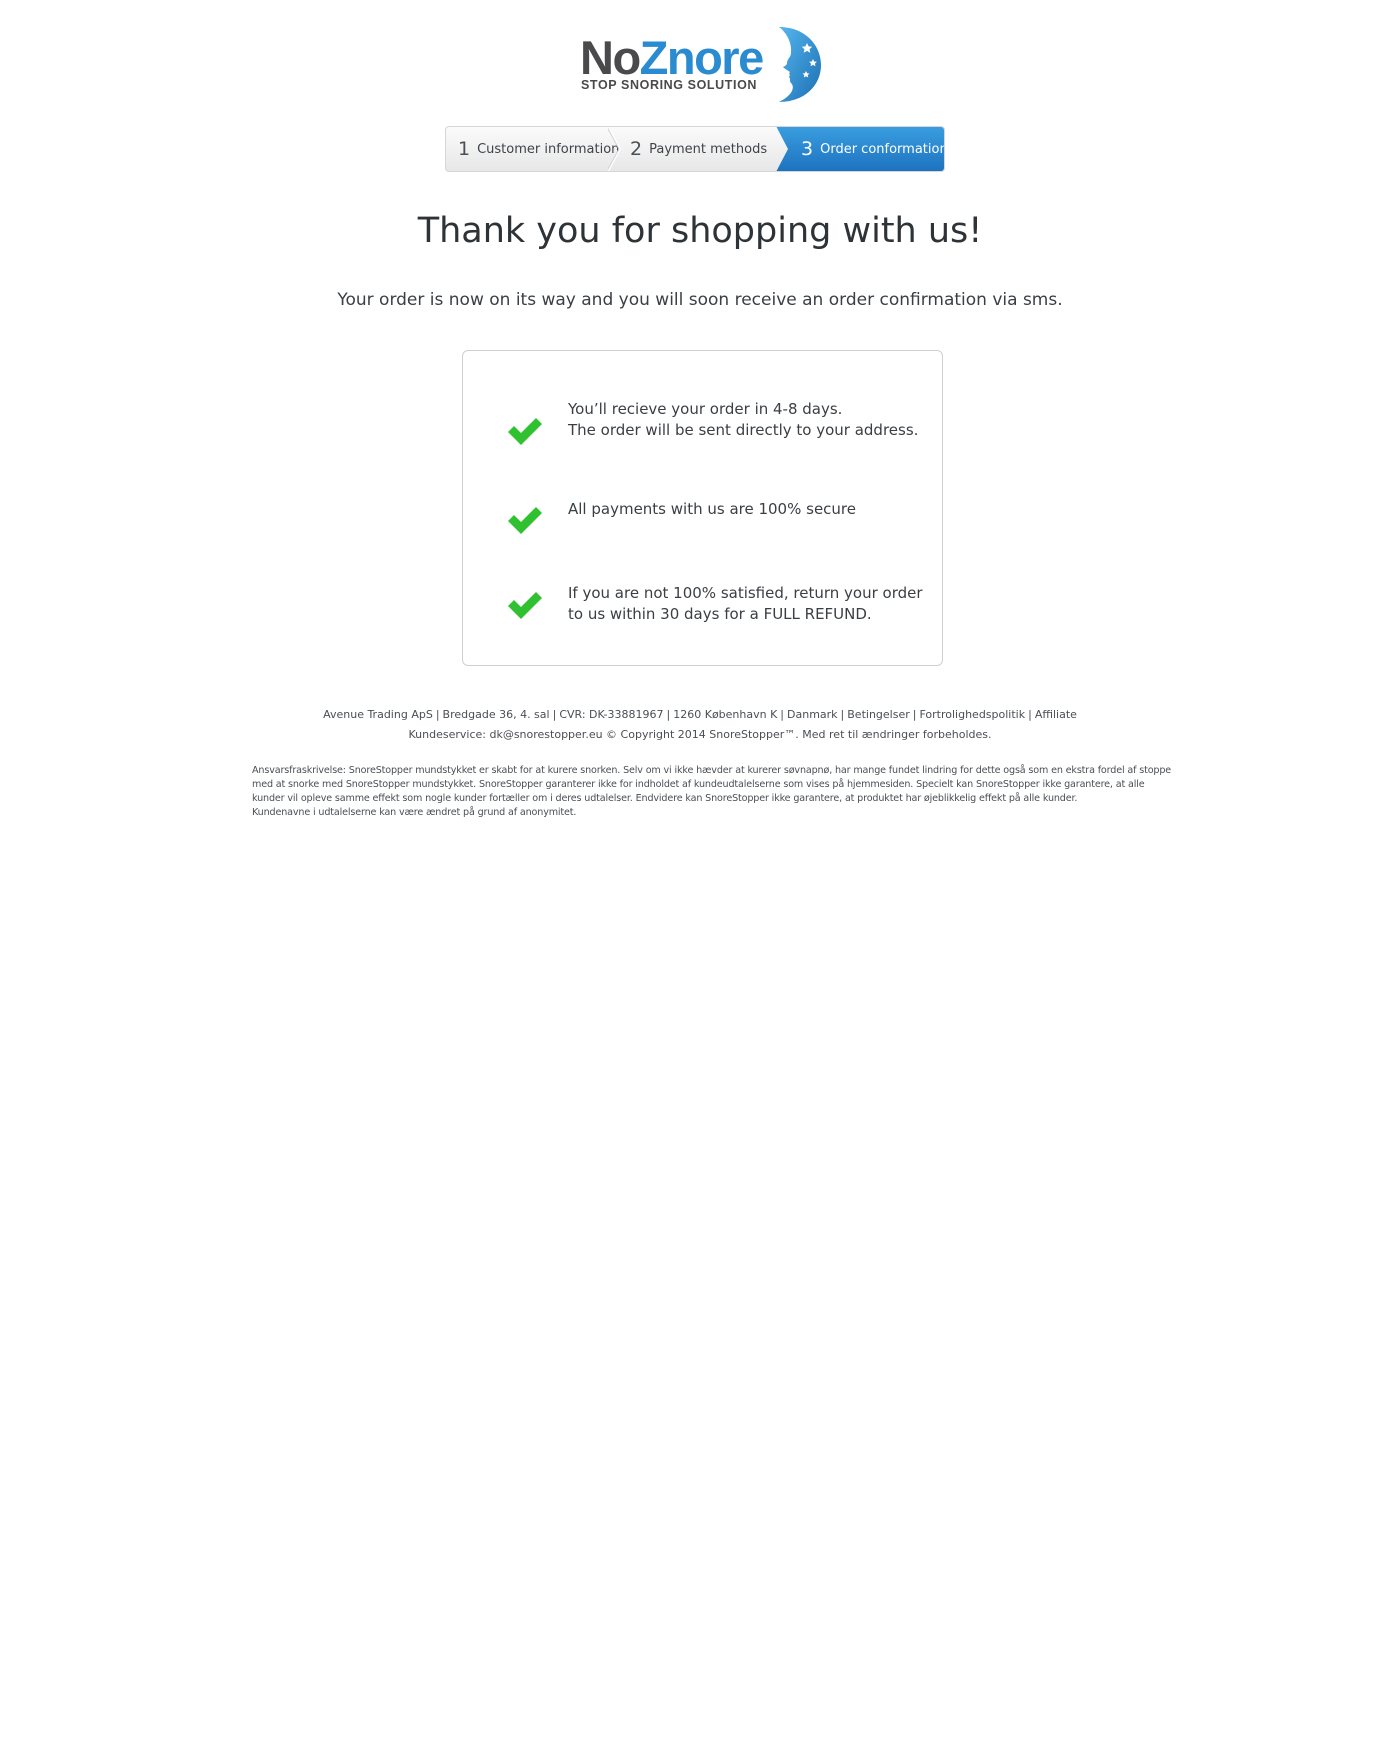 This screenshot has width=1400, height=1742. What do you see at coordinates (700, 231) in the screenshot?
I see `page-title: Thank you for shopping with us!` at bounding box center [700, 231].